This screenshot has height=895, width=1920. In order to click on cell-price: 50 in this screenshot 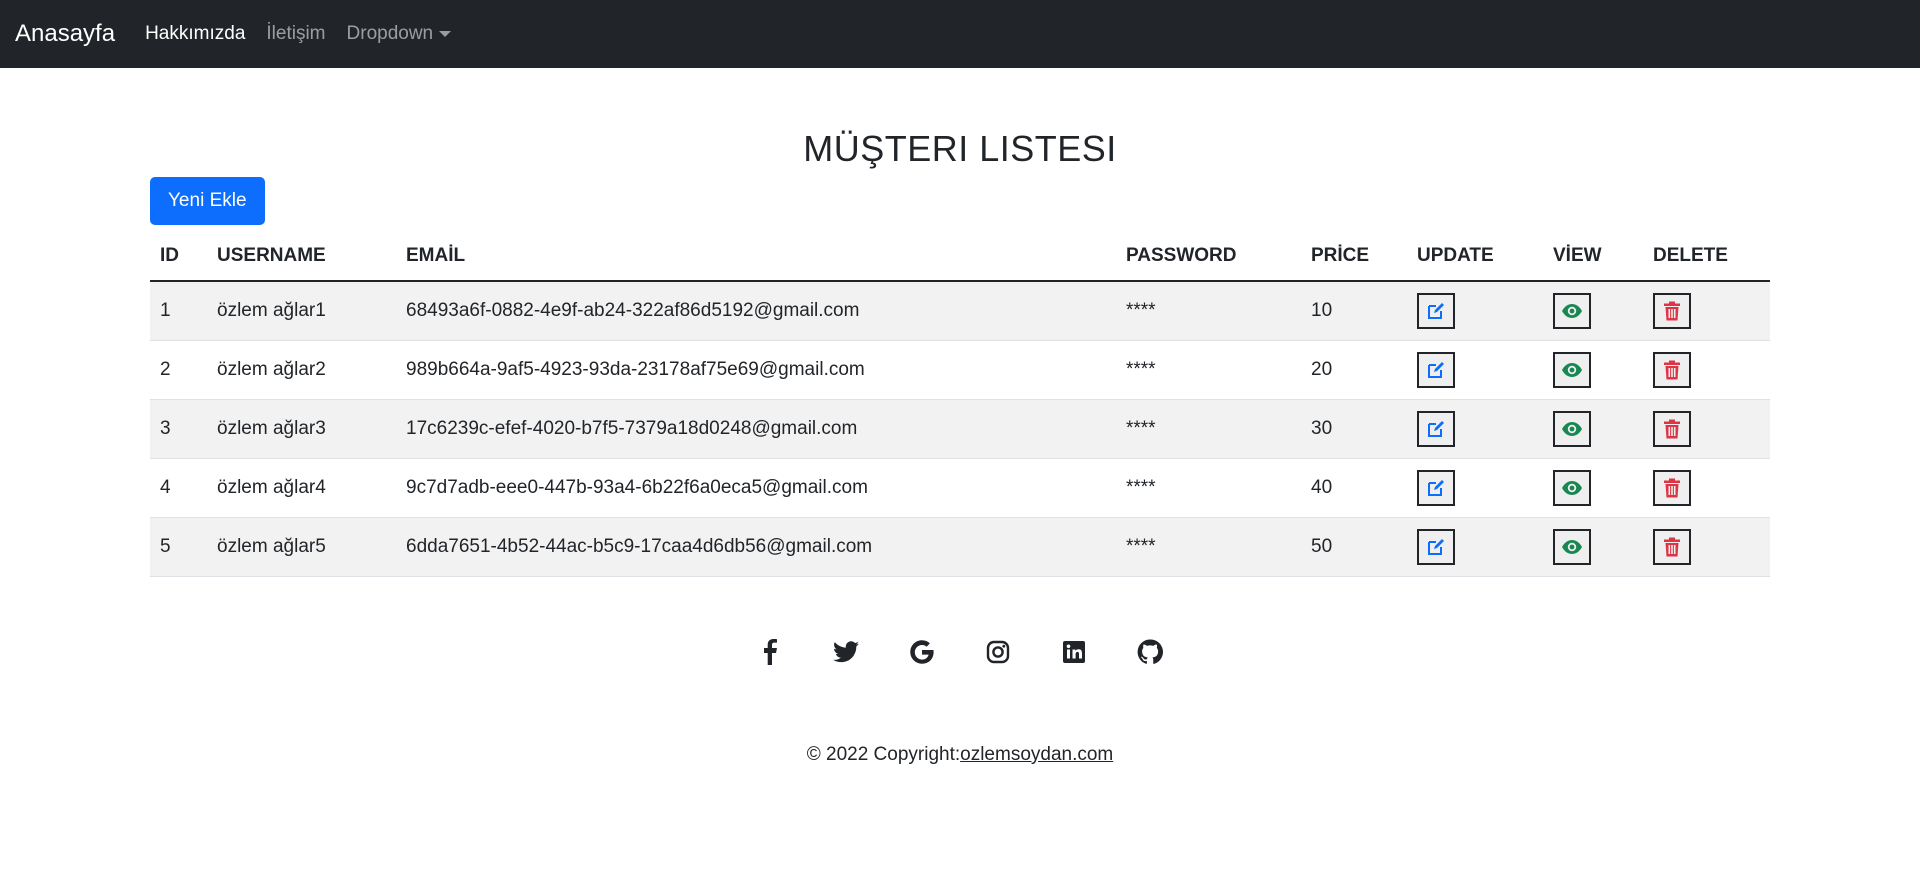, I will do `click(1354, 547)`.